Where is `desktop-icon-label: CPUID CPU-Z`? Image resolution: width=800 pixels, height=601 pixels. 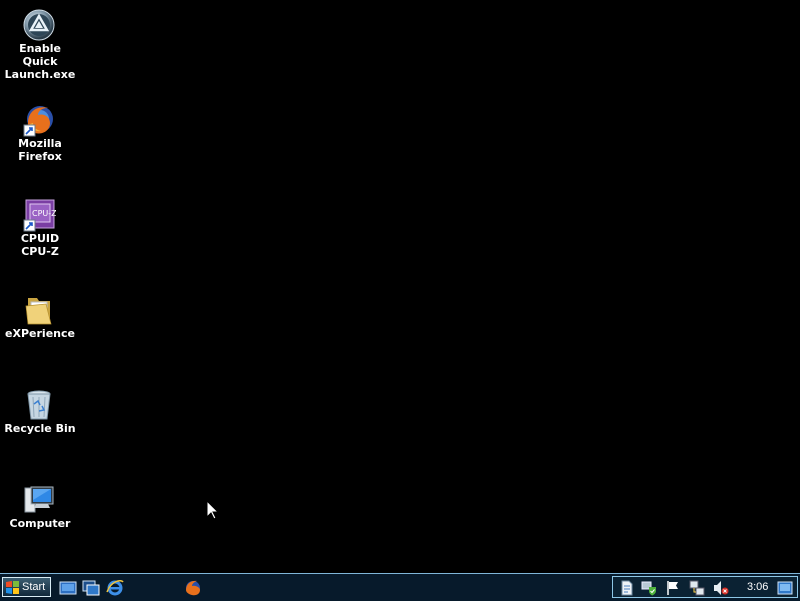 desktop-icon-label: CPUID CPU-Z is located at coordinates (40, 245).